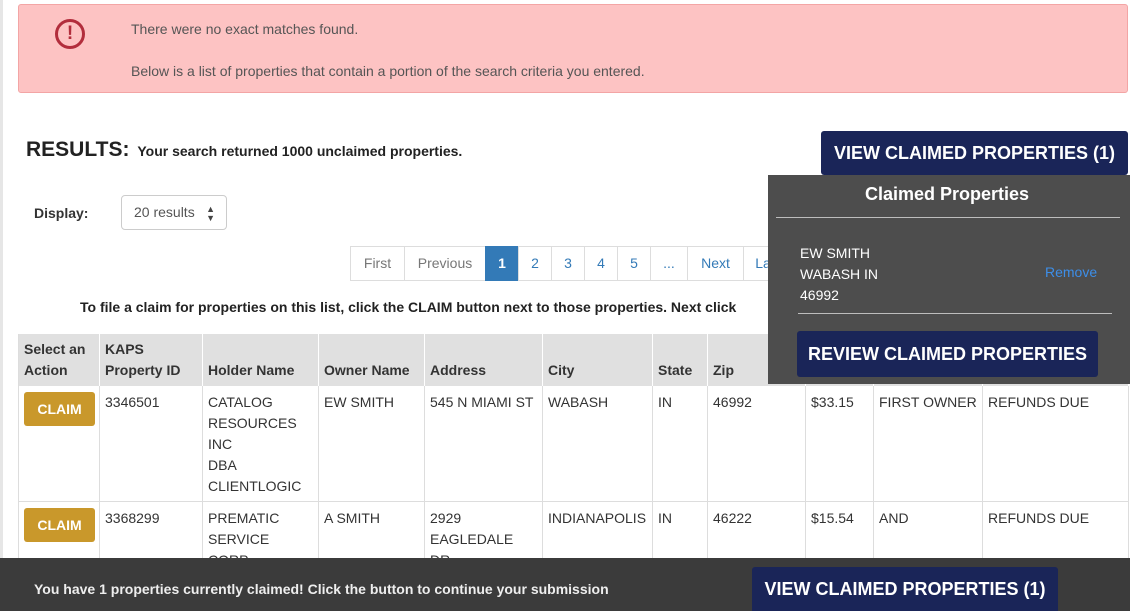 The width and height of the screenshot is (1130, 611). What do you see at coordinates (446, 518) in the screenshot?
I see `address-line: 2929` at bounding box center [446, 518].